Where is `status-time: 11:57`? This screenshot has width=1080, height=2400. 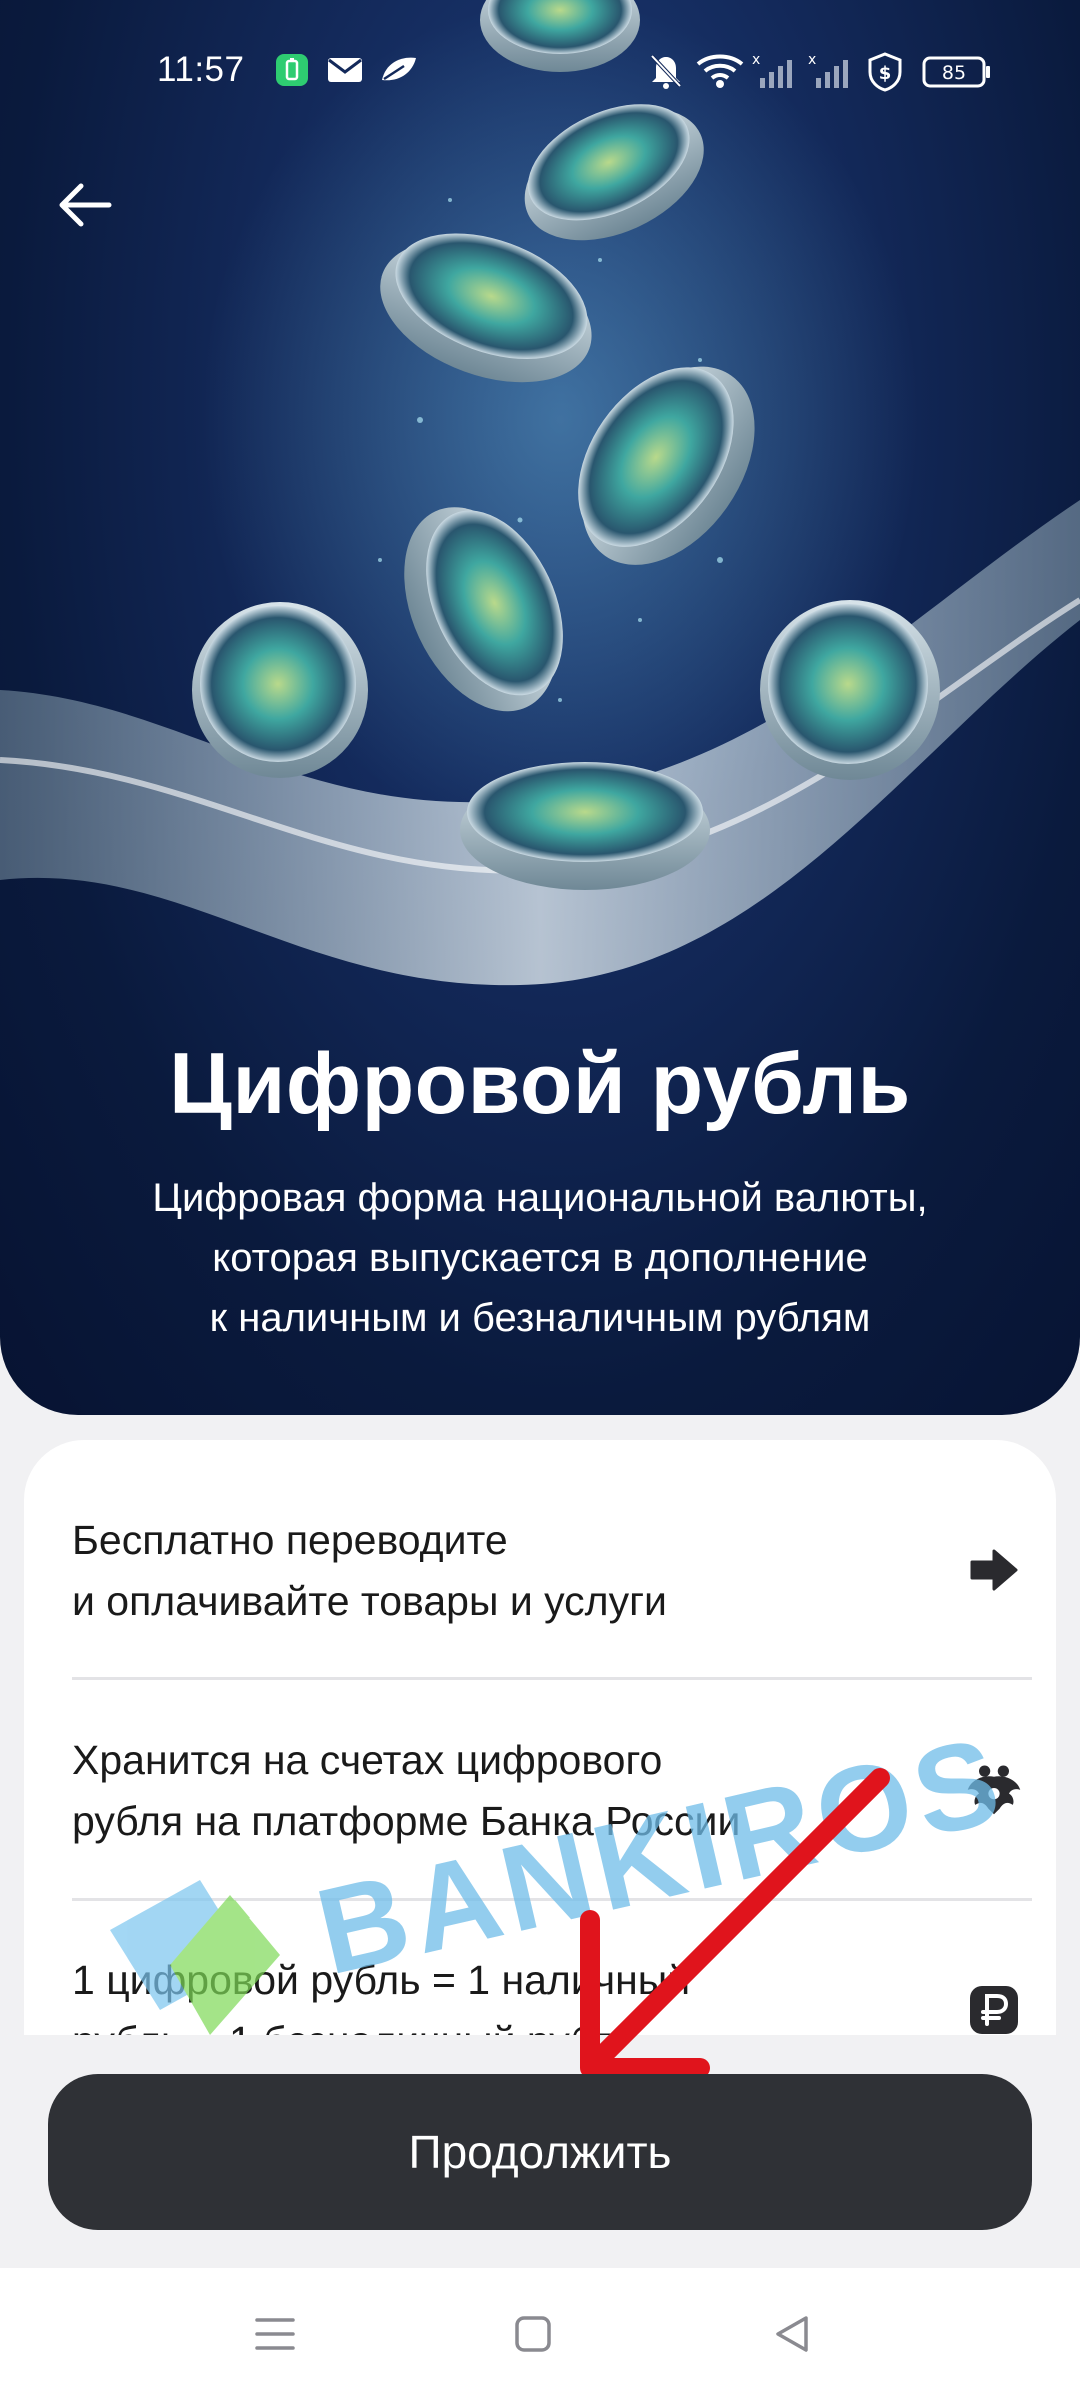
status-time: 11:57 is located at coordinates (201, 69).